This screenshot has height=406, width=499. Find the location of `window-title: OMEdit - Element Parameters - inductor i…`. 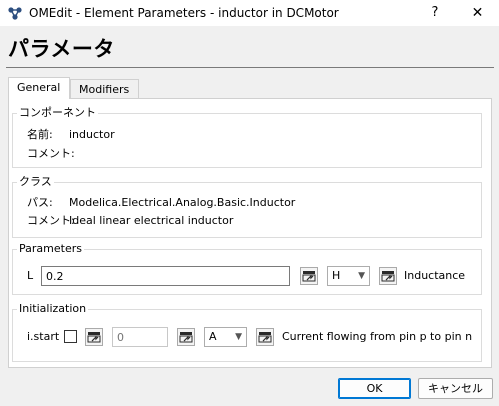

window-title: OMEdit - Element Parameters - inductor i… is located at coordinates (184, 13).